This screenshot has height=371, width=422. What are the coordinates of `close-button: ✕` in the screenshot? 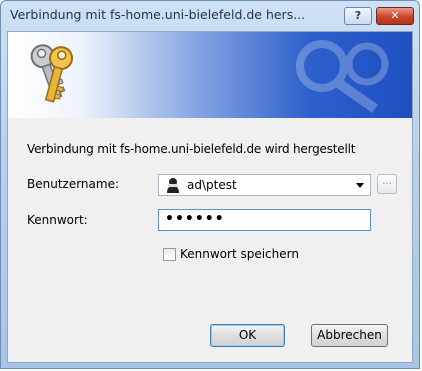 It's located at (395, 16).